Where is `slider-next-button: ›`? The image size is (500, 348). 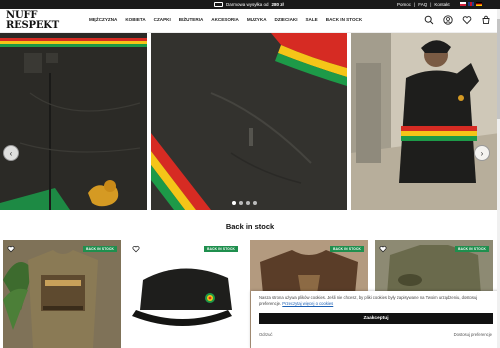 slider-next-button: › is located at coordinates (482, 153).